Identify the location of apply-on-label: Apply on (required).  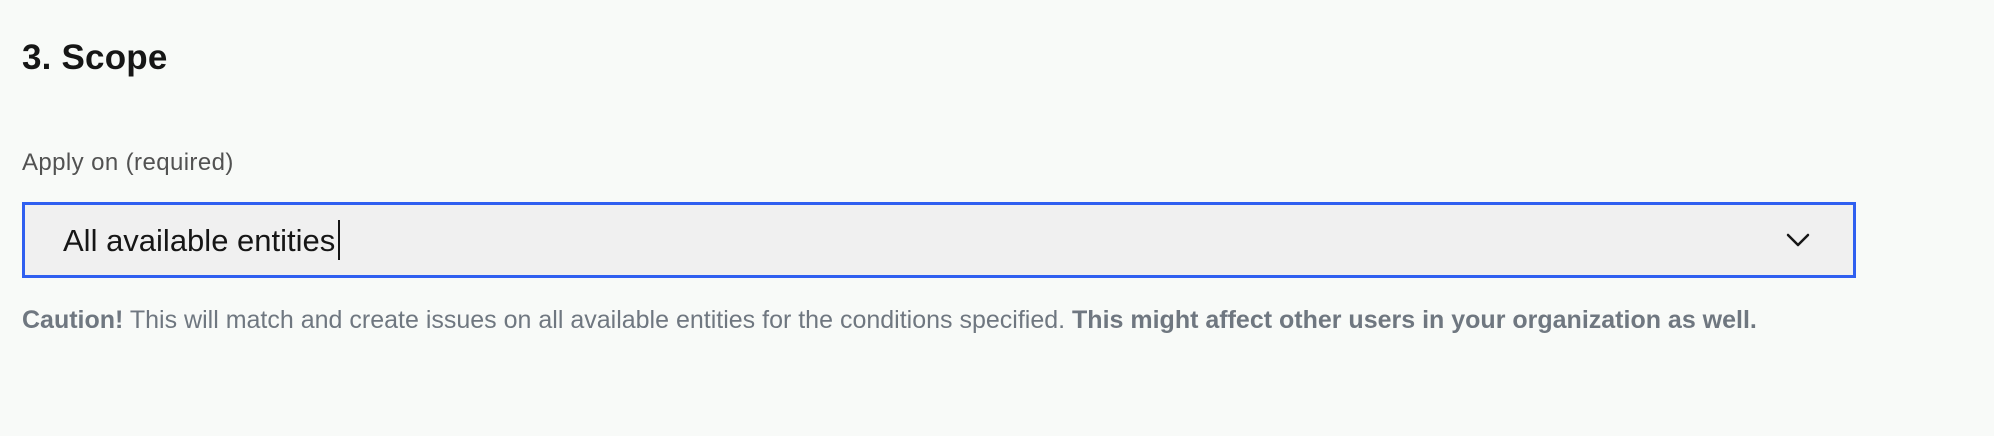
(128, 162).